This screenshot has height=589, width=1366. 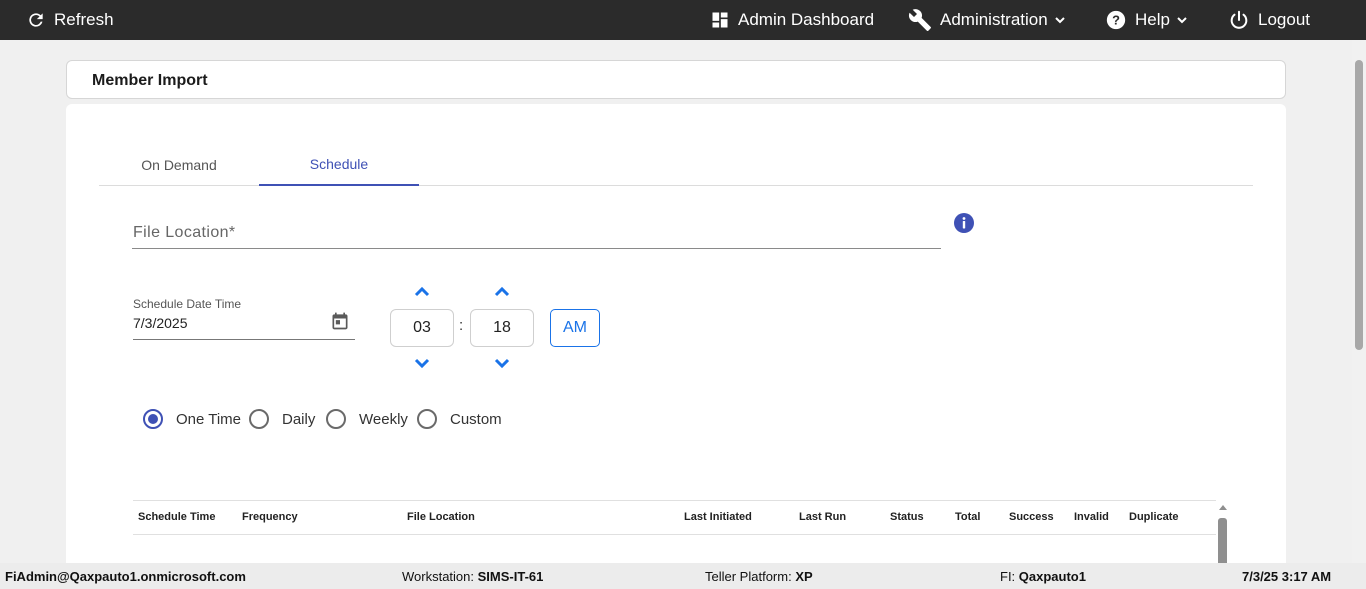 I want to click on status-datetime: 7/3/25 3:17 AM, so click(x=1287, y=576).